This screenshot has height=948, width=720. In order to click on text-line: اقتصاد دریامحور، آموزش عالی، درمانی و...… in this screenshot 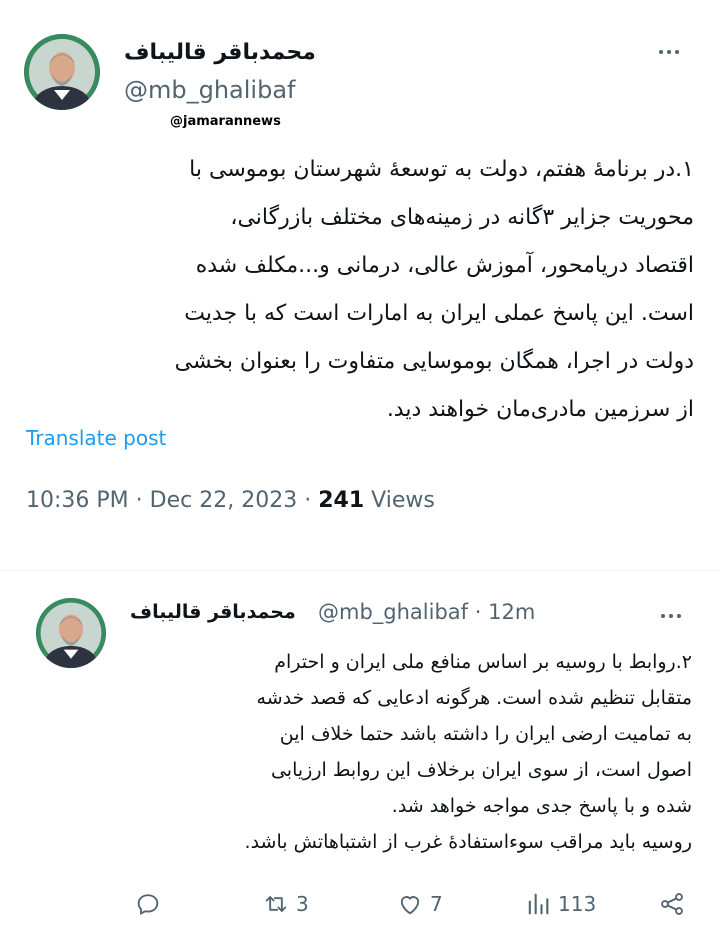, I will do `click(444, 265)`.